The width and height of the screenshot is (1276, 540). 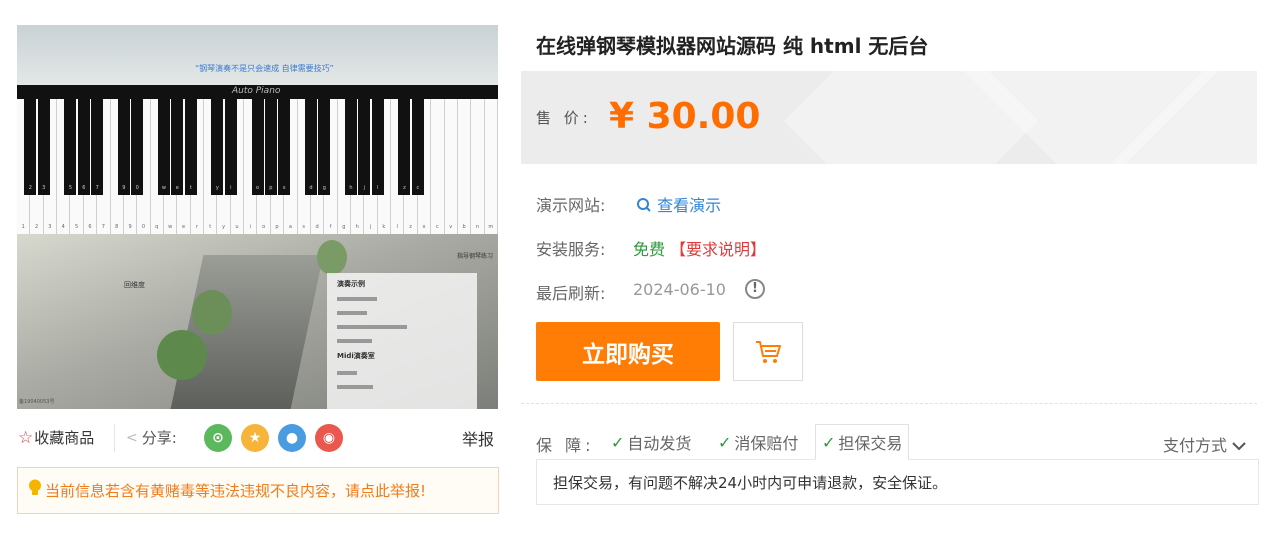 What do you see at coordinates (755, 289) in the screenshot?
I see `info-icon: !` at bounding box center [755, 289].